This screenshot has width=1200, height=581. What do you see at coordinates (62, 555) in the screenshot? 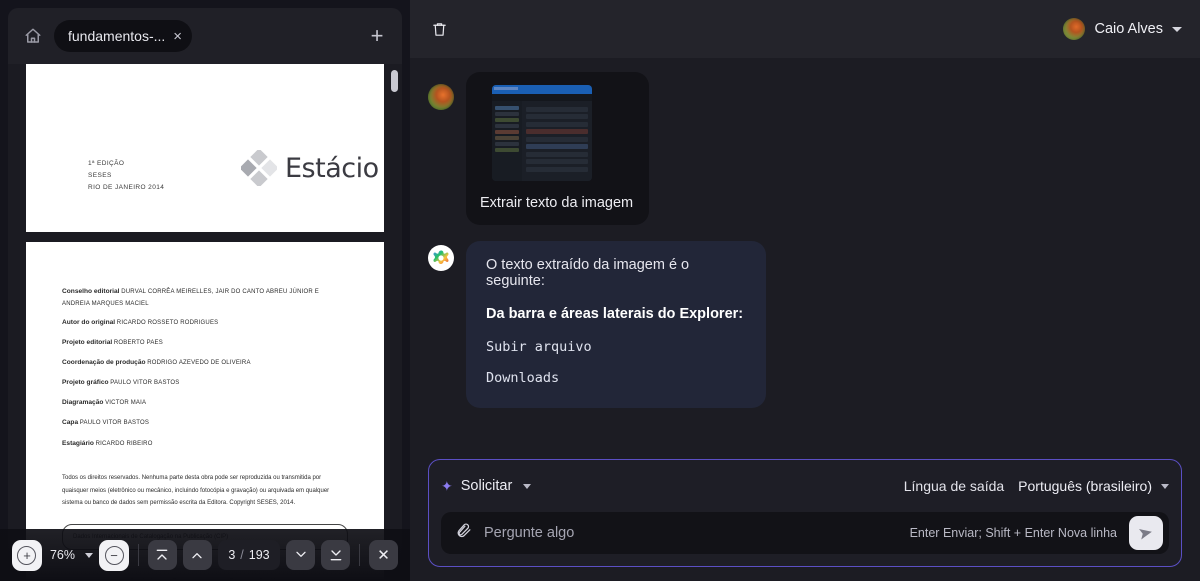
I see `zoom-level-value: 76%` at bounding box center [62, 555].